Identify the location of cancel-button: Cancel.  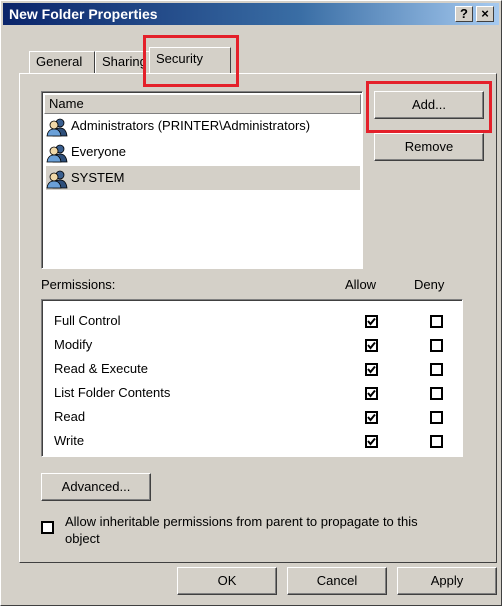
(337, 581).